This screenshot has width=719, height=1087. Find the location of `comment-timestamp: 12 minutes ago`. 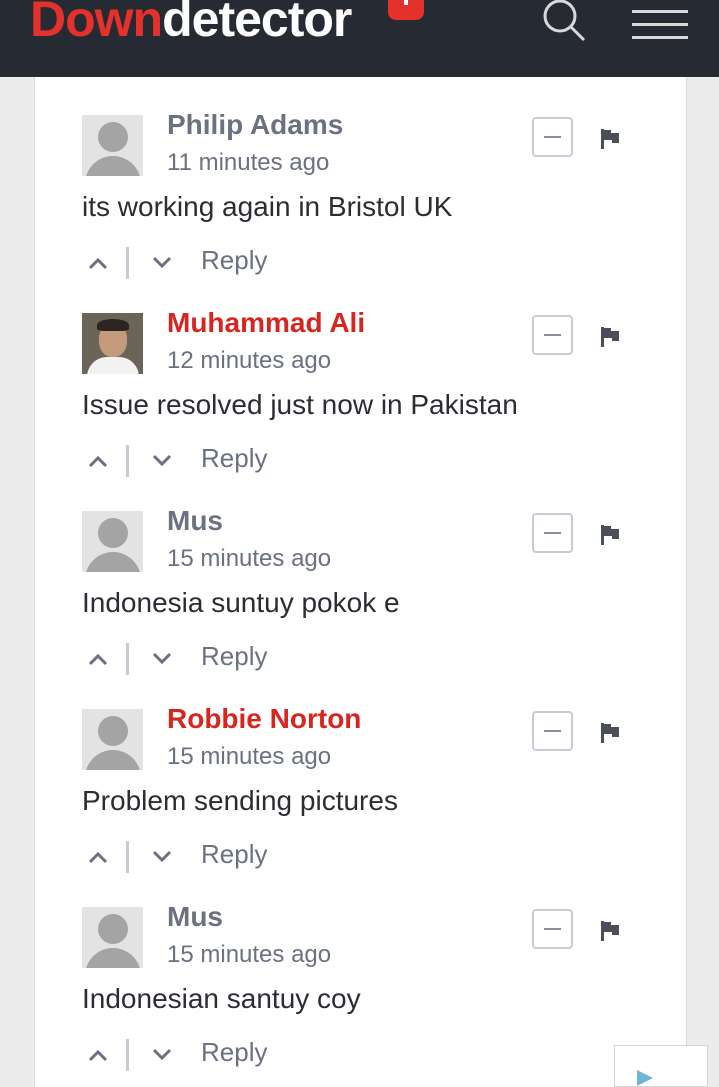

comment-timestamp: 12 minutes ago is located at coordinates (249, 360).